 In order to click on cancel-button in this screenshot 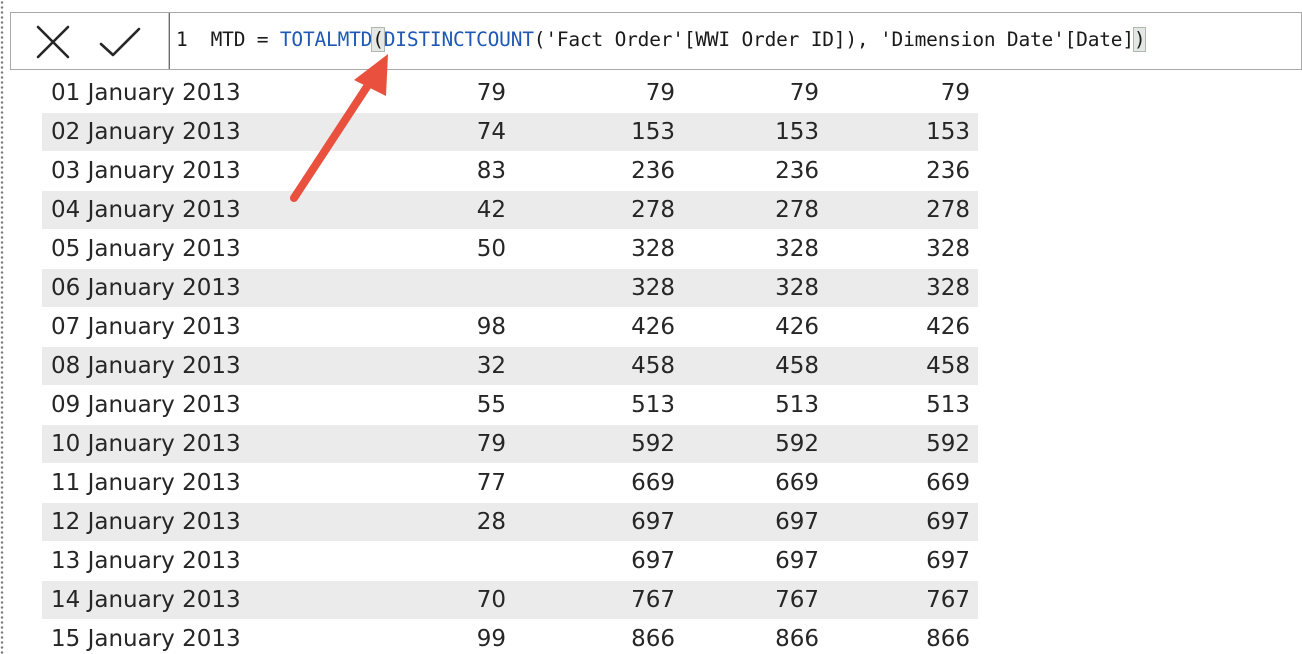, I will do `click(54, 43)`.